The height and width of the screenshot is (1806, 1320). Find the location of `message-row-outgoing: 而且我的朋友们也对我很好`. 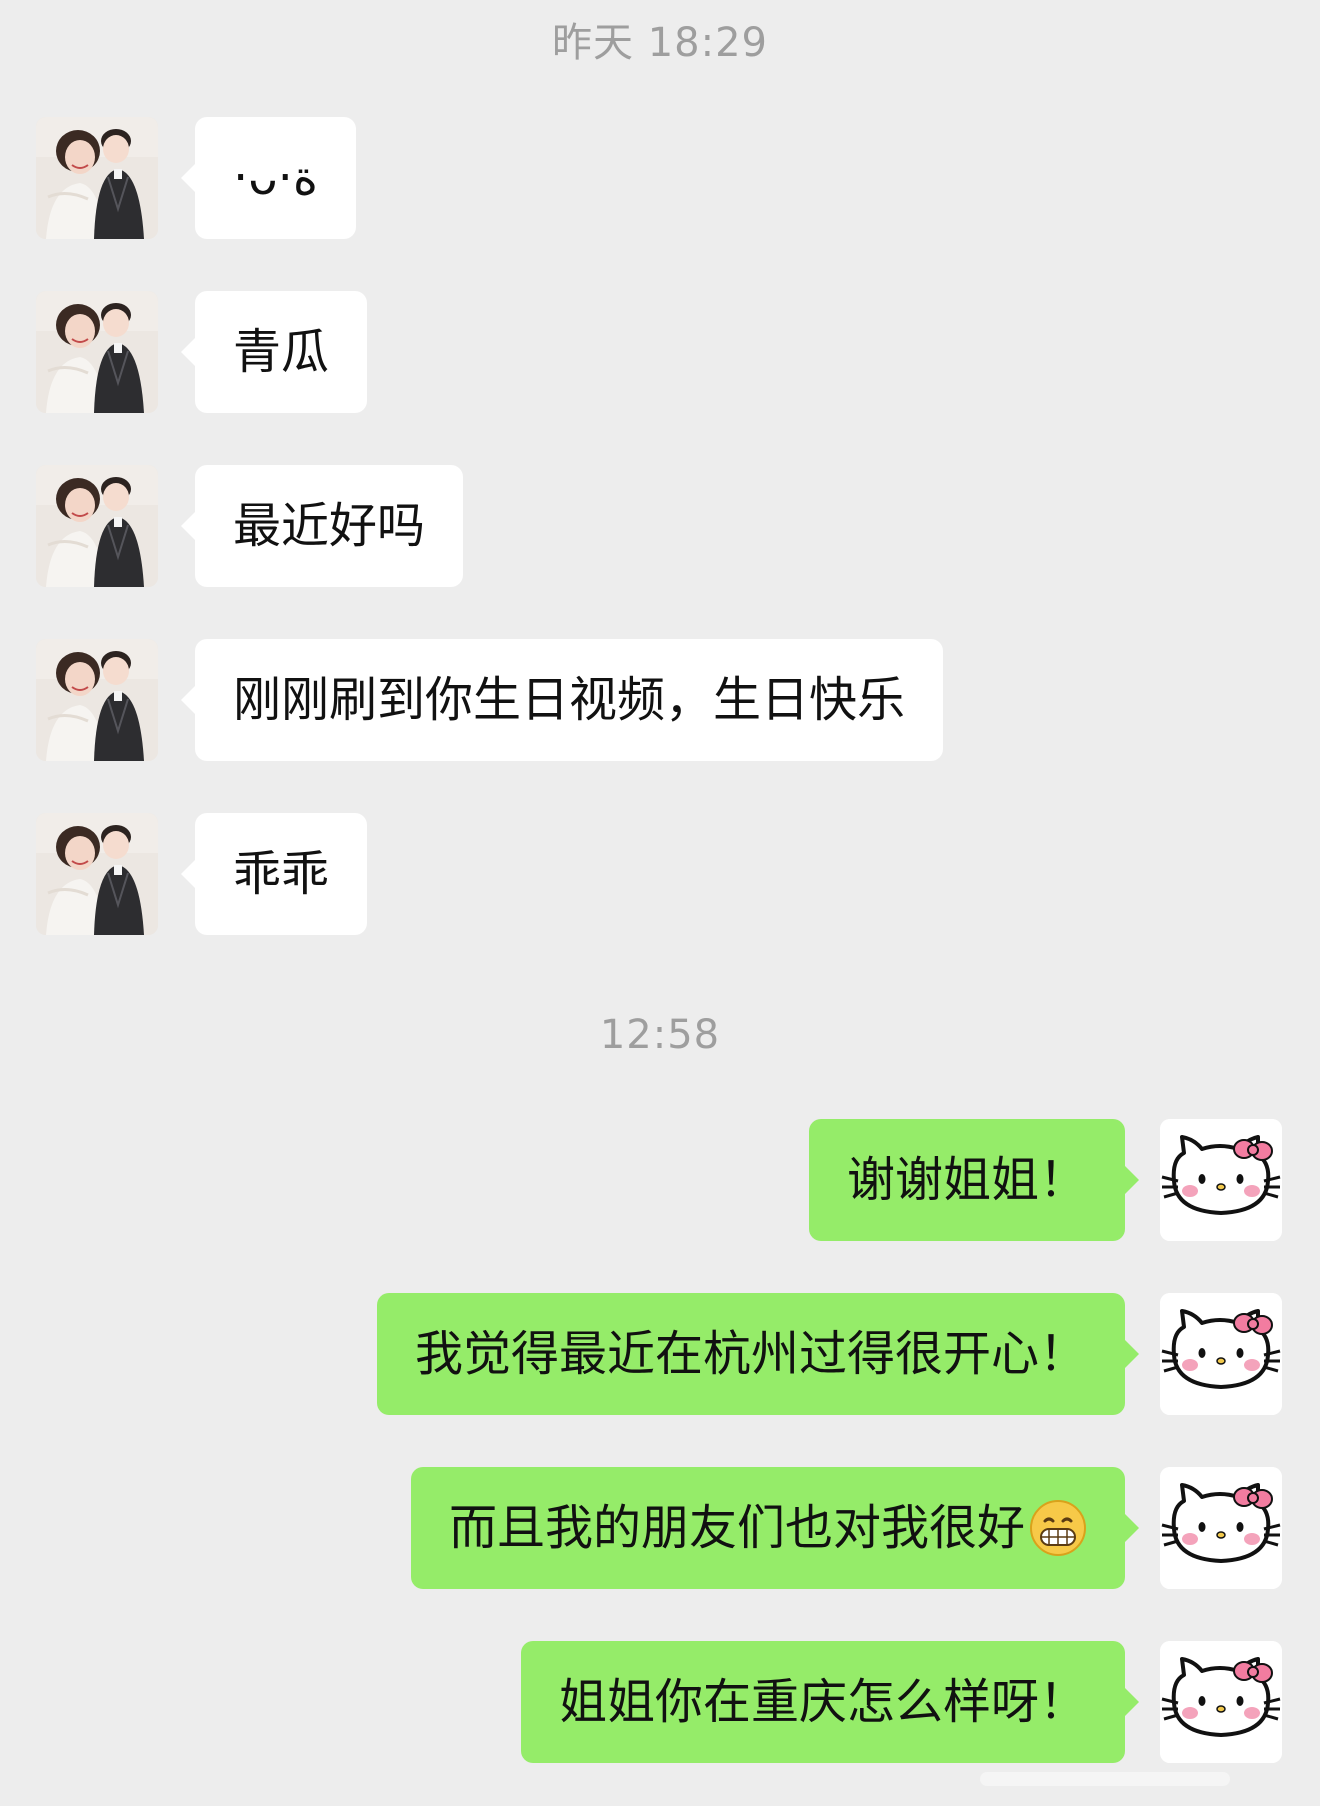

message-row-outgoing: 而且我的朋友们也对我很好 is located at coordinates (660, 1528).